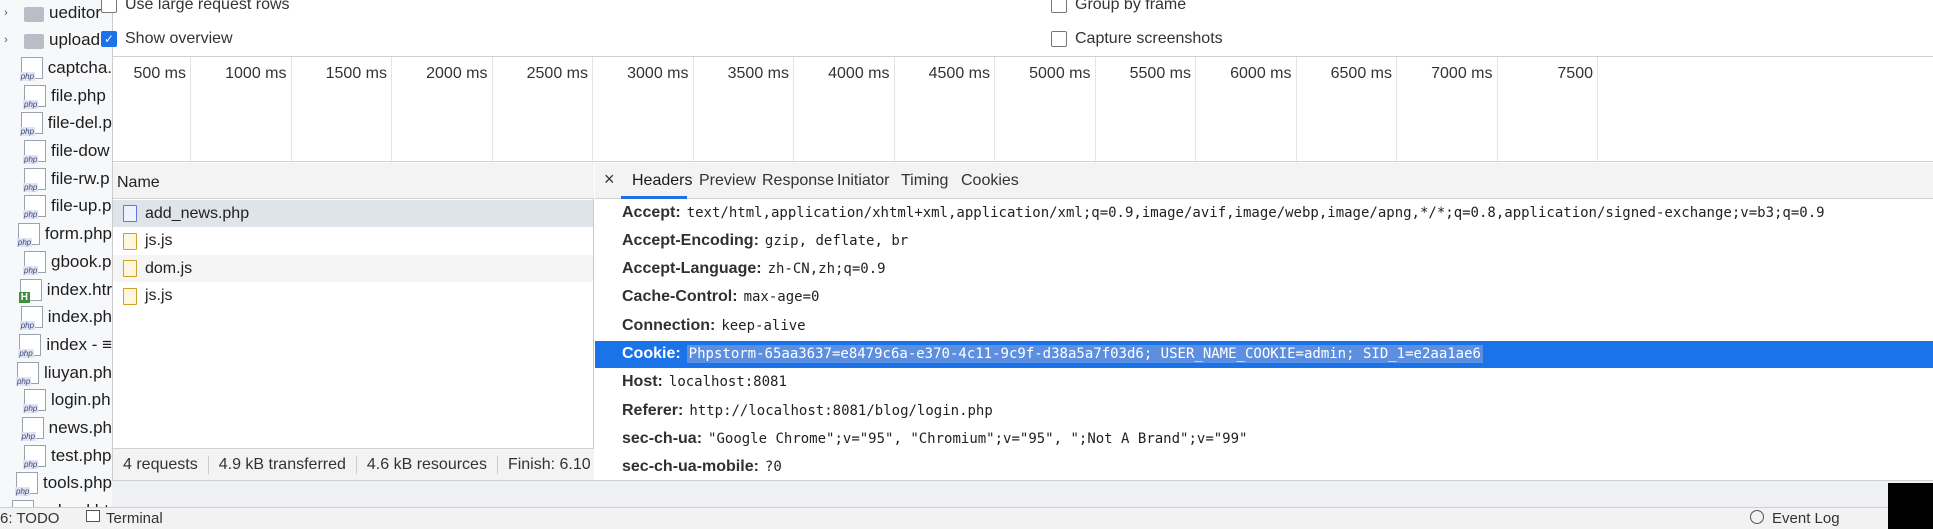 The height and width of the screenshot is (529, 1933). What do you see at coordinates (728, 382) in the screenshot?
I see `header-value: localhost:8081` at bounding box center [728, 382].